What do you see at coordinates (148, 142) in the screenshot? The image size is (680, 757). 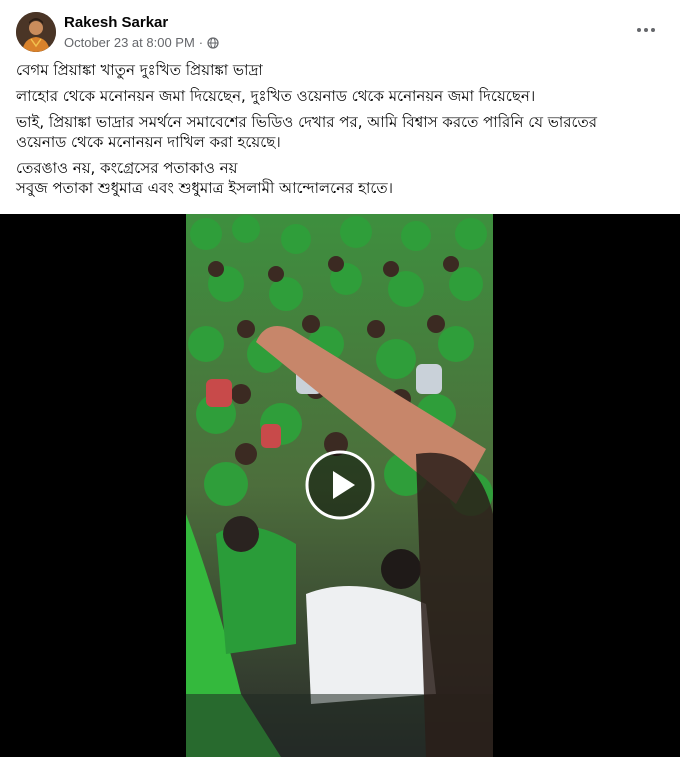 I see `text-line: ওয়েনাড থেকে মনোনয়ন দাখিল করা হয়েছে।` at bounding box center [148, 142].